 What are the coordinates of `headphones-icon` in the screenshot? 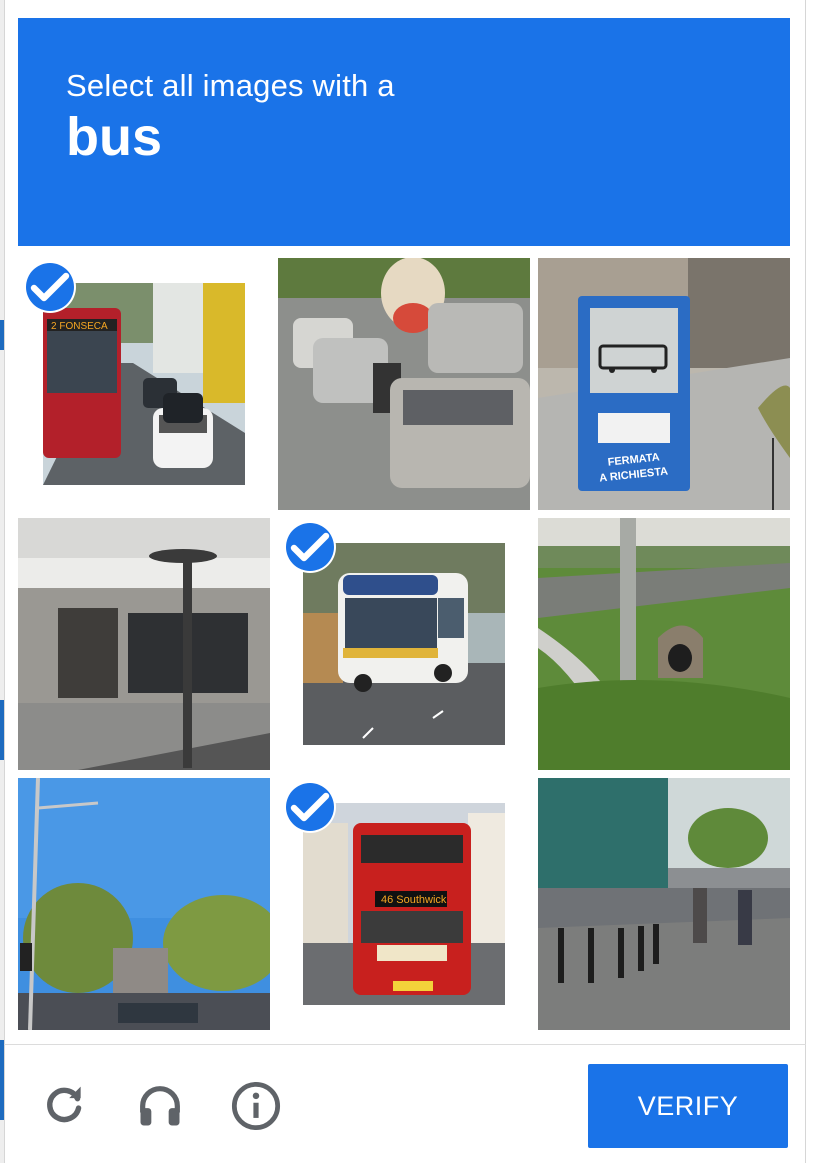 It's located at (160, 1106).